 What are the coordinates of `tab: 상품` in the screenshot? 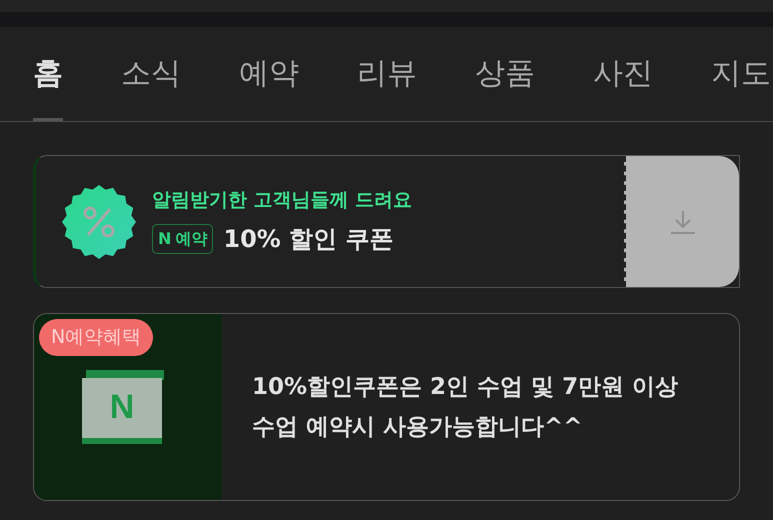 It's located at (505, 75).